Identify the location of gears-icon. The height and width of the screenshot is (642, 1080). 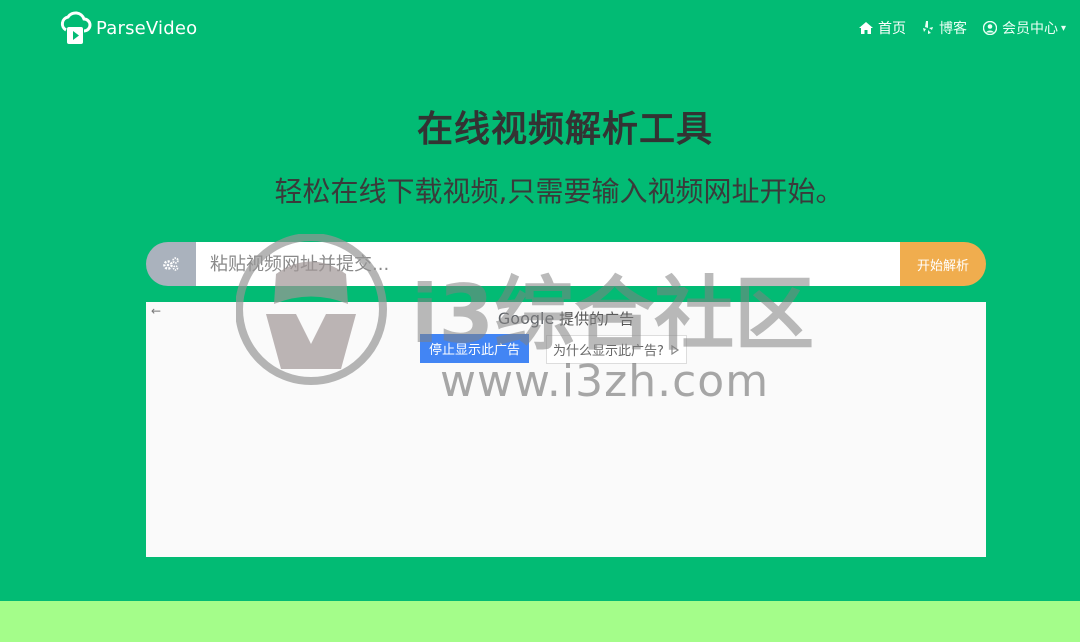
(171, 264).